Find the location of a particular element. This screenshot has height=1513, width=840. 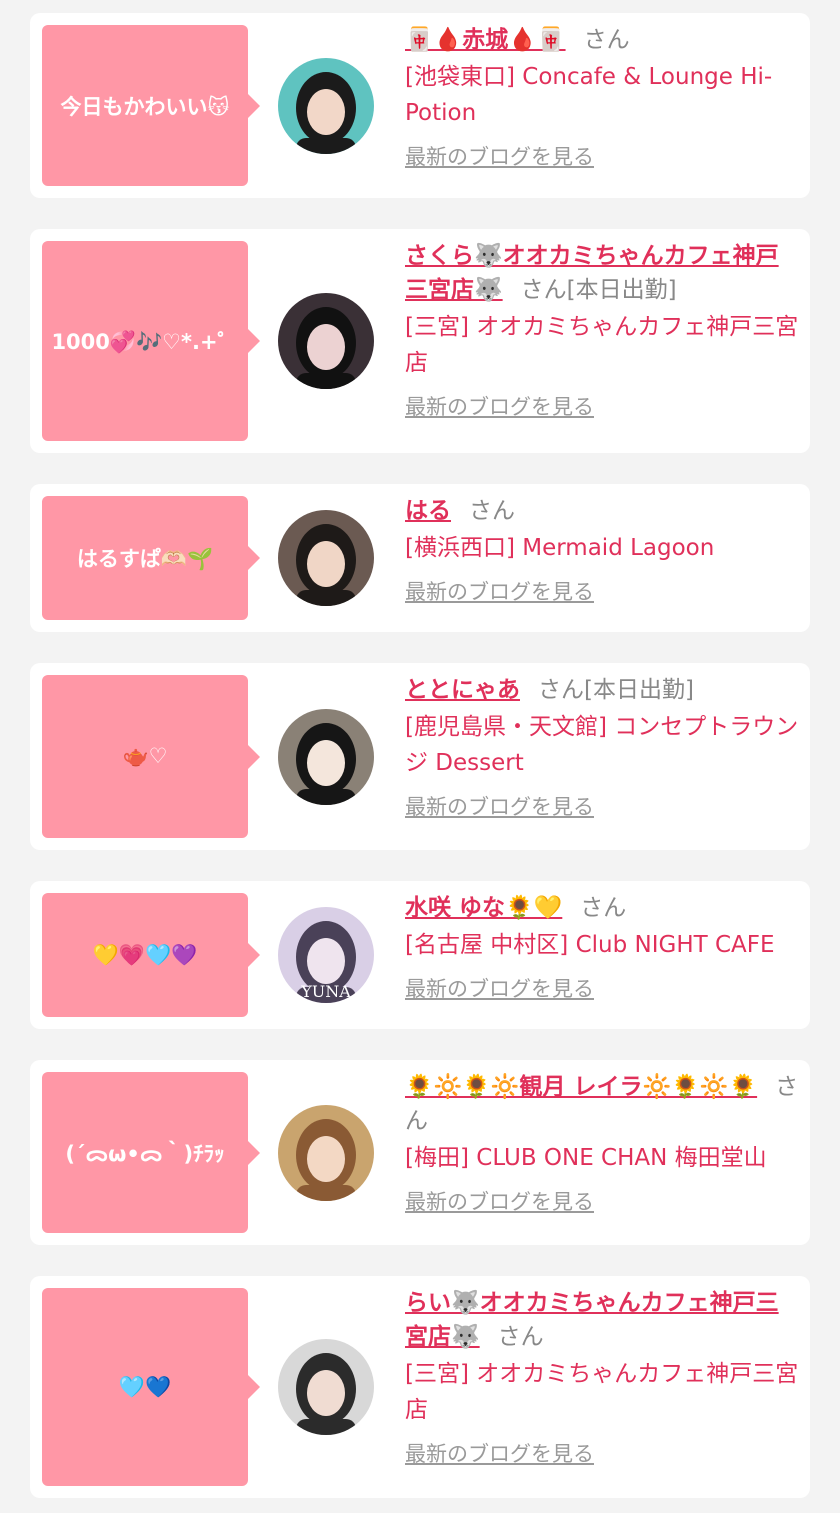

message-text: 今日もかわいい😽 is located at coordinates (145, 106).